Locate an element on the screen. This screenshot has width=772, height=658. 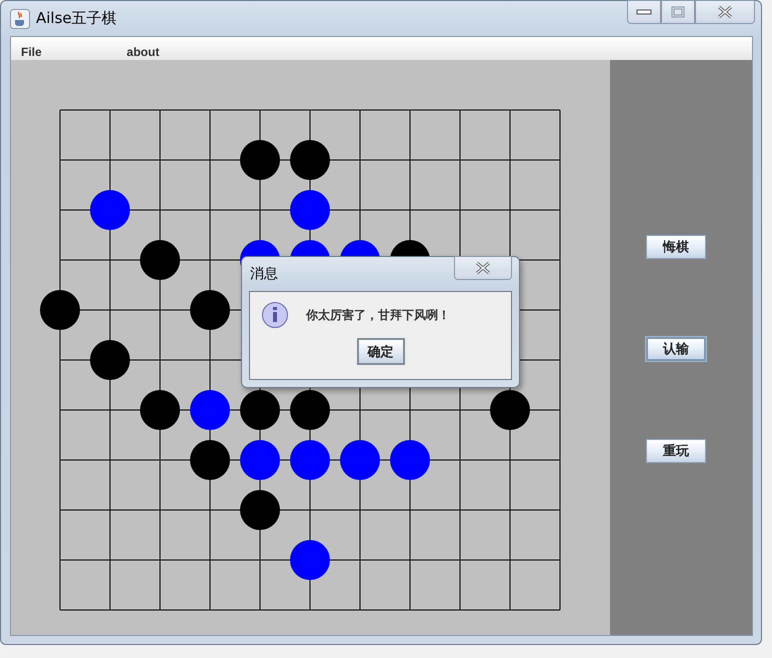
maximize-icon is located at coordinates (678, 12).